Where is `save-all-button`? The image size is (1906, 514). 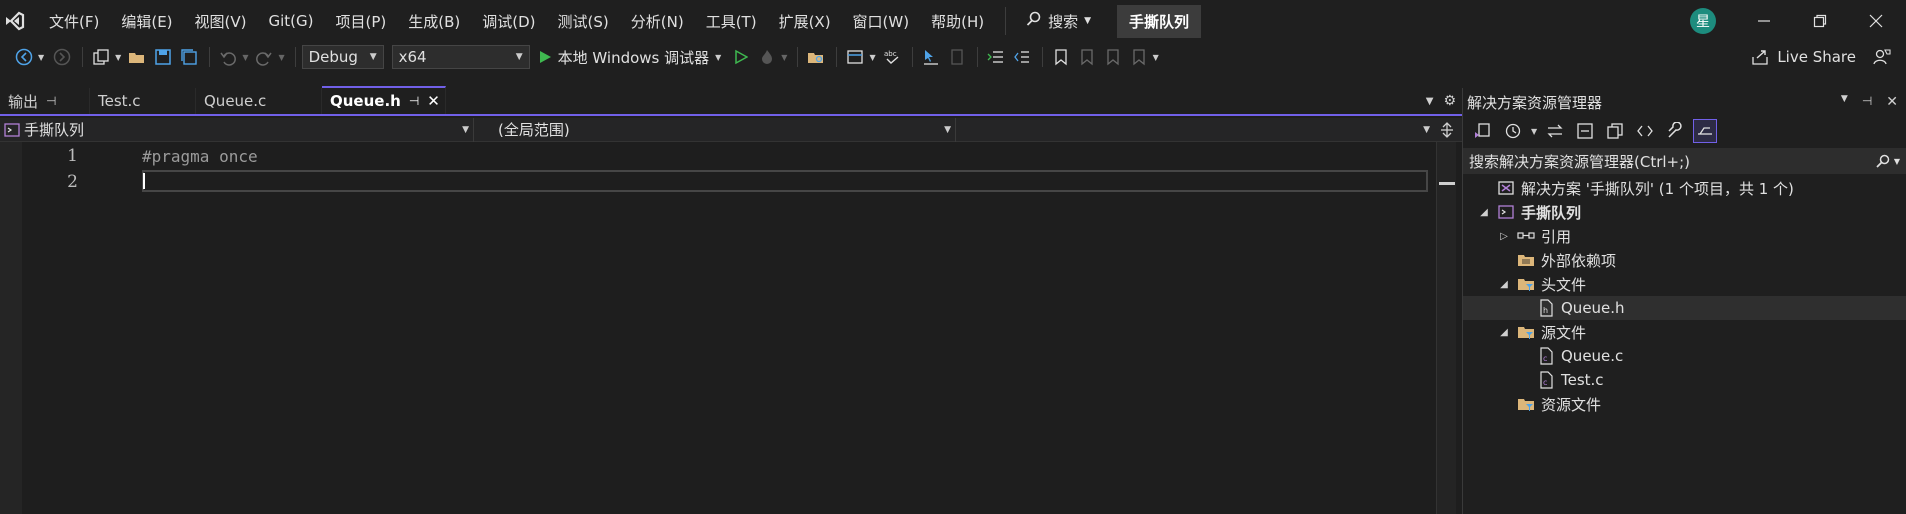
save-all-button is located at coordinates (189, 57).